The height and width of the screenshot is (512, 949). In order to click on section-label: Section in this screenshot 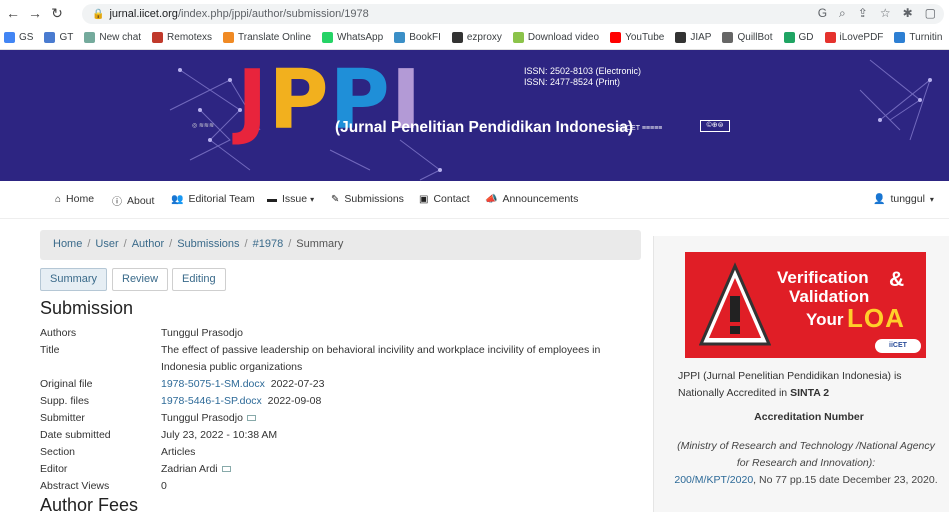, I will do `click(58, 452)`.